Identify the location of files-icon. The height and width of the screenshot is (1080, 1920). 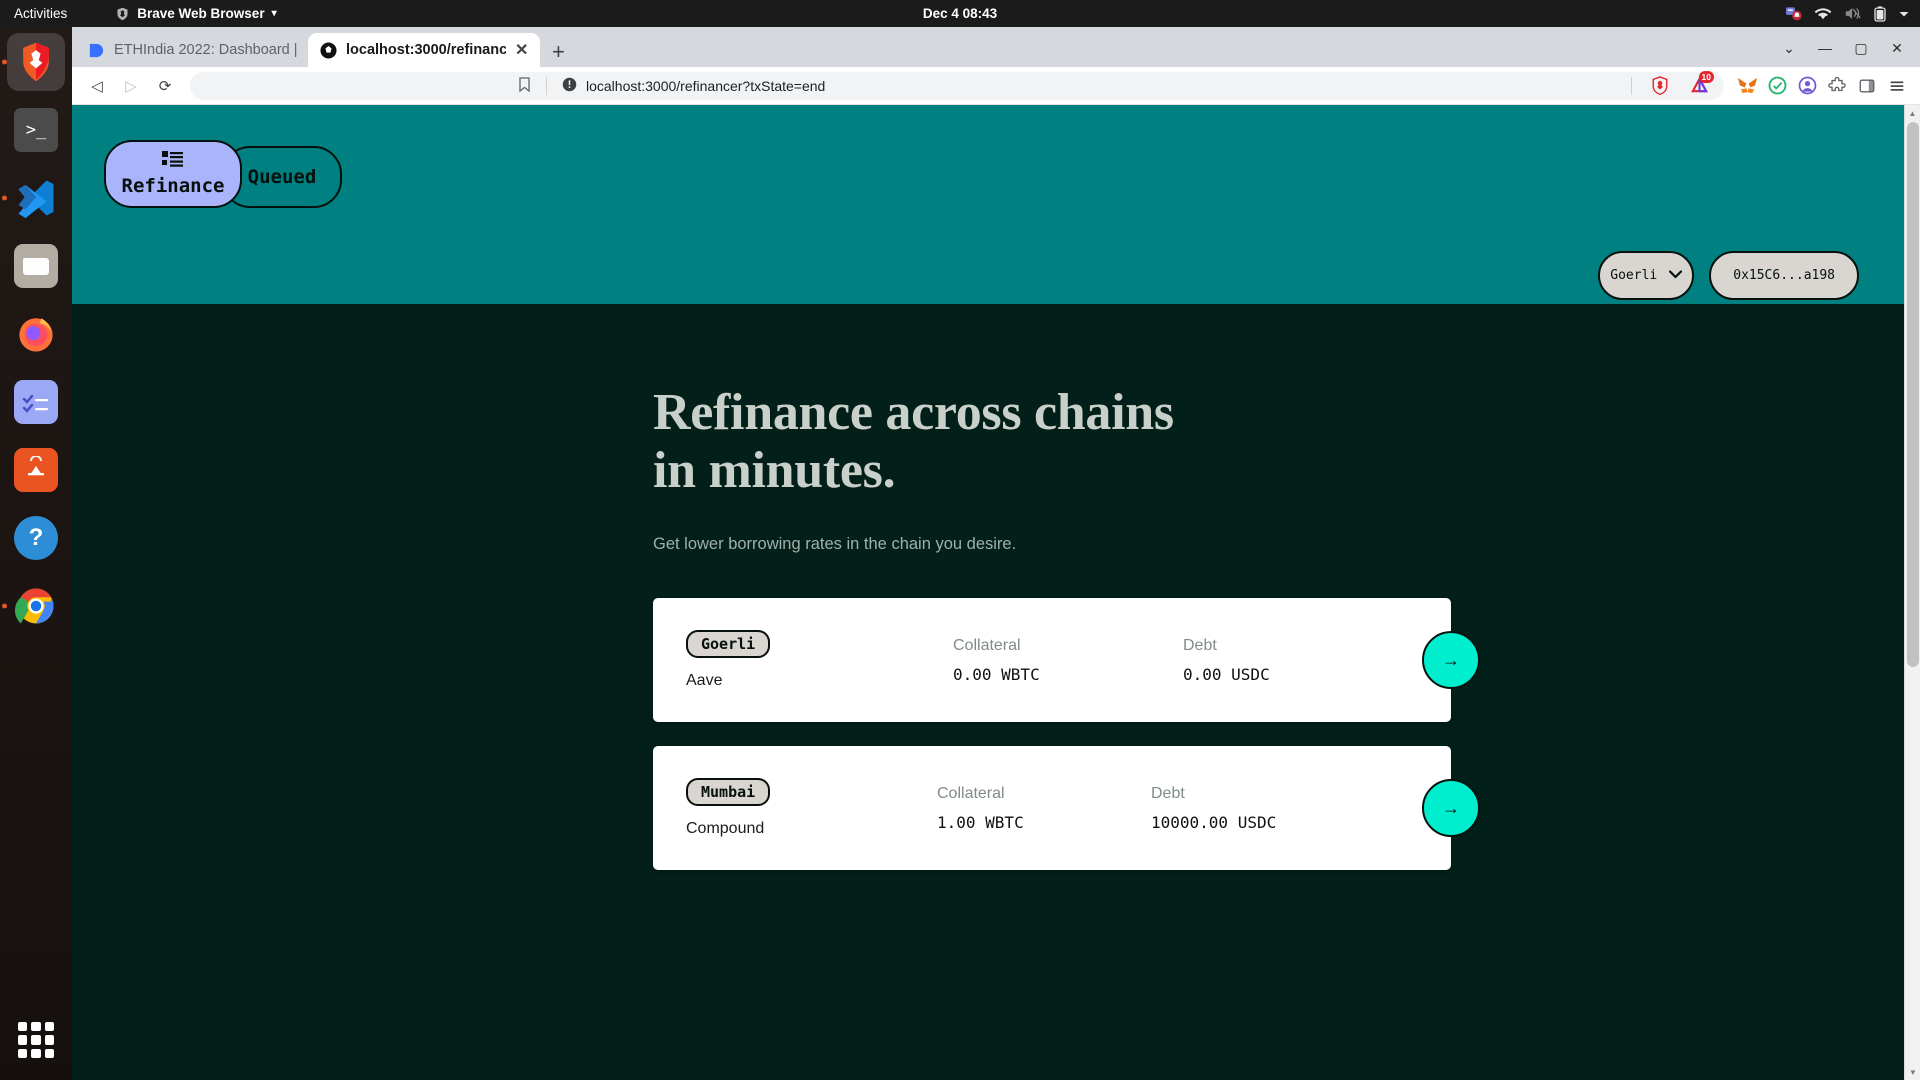
(36, 266).